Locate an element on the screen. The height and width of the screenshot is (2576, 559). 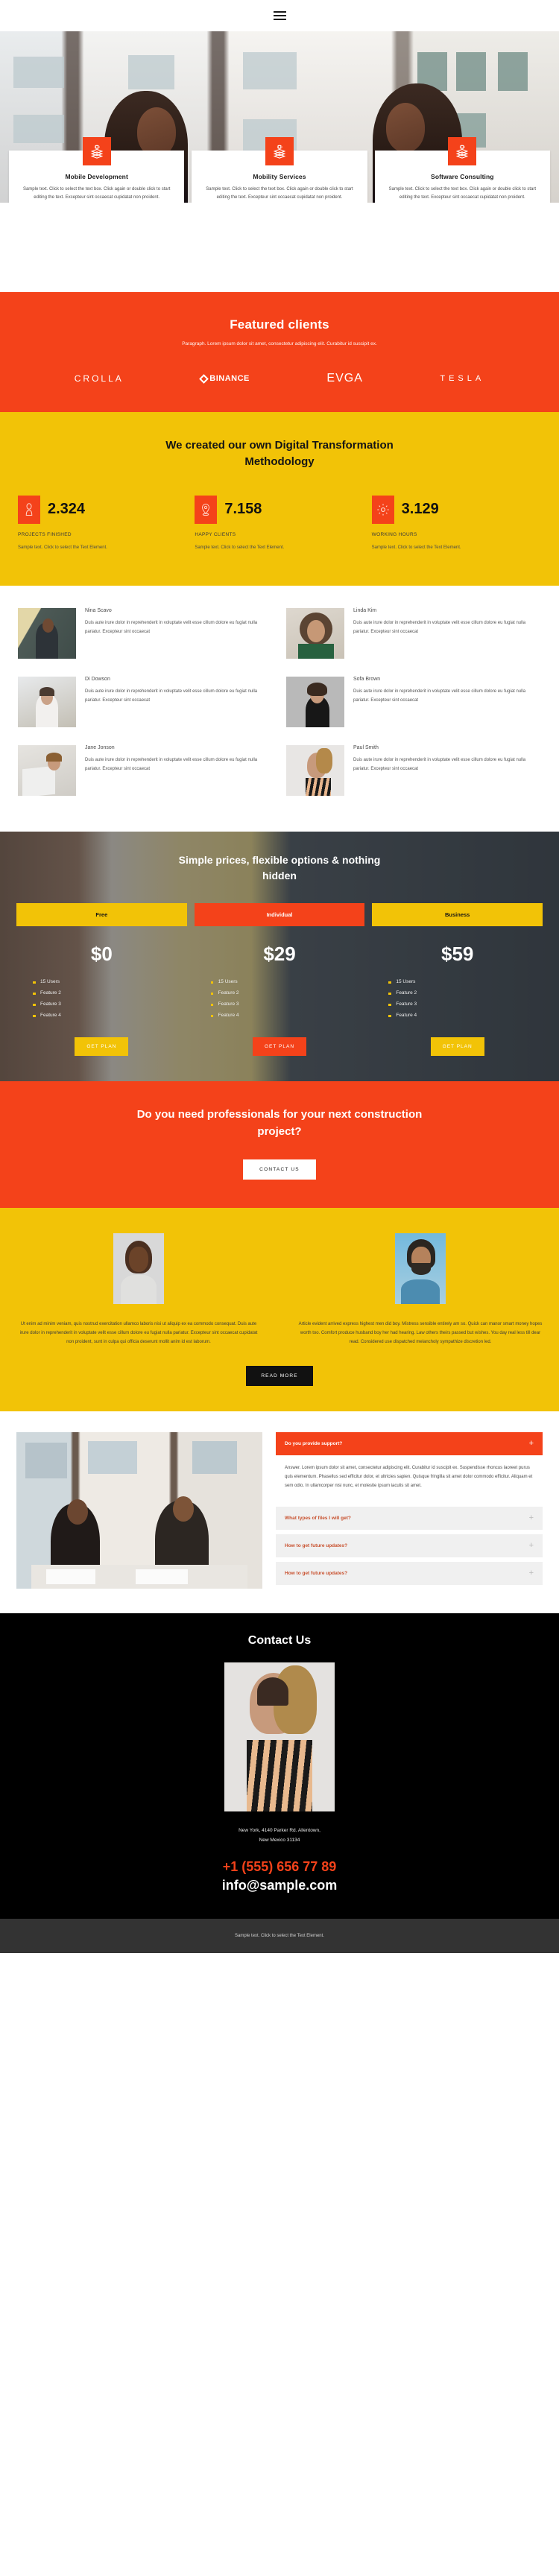
hamburger-menu-icon is located at coordinates (279, 16).